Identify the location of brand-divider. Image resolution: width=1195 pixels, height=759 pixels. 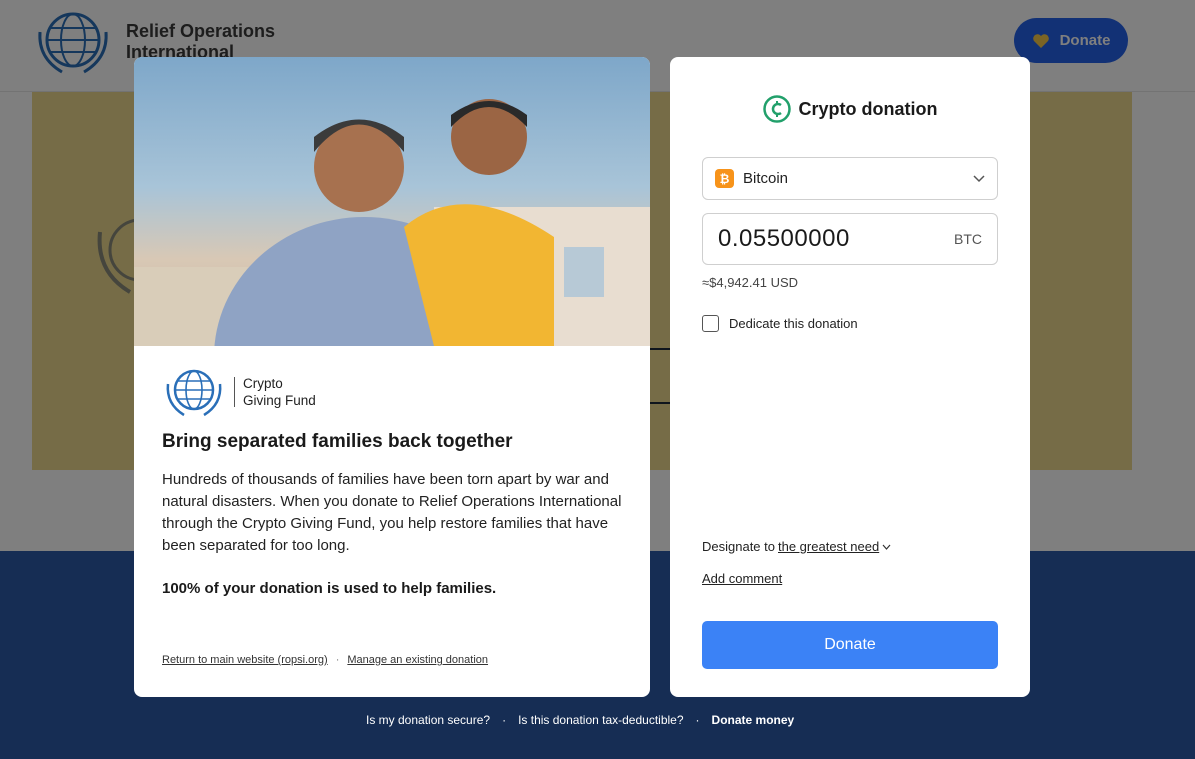
(234, 392).